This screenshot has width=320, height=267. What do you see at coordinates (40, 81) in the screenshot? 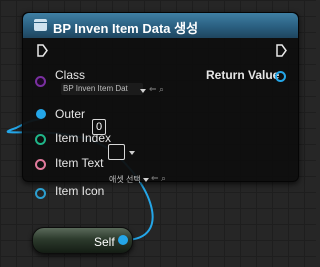
I see `class-pin-icon` at bounding box center [40, 81].